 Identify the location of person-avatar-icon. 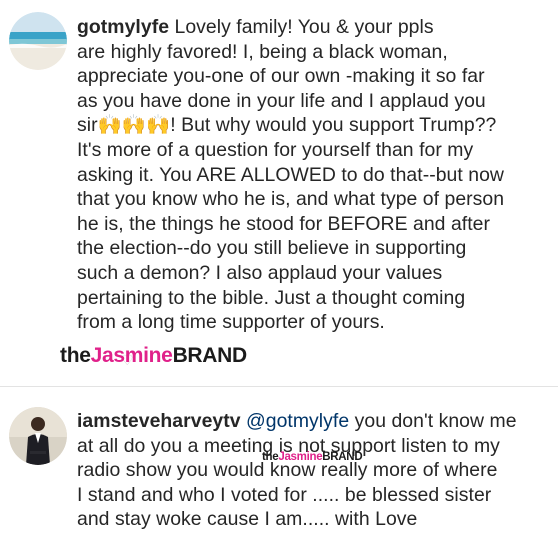
(38, 436).